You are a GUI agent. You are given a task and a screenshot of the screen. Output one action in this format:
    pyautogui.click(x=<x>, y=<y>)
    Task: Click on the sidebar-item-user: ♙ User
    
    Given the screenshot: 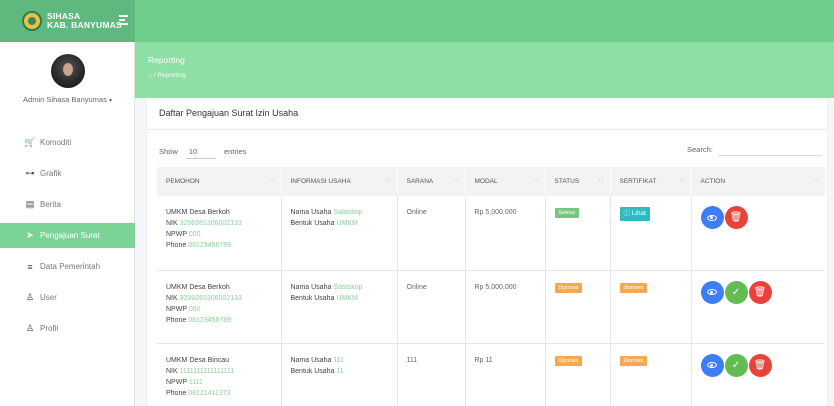 What is the action you would take?
    pyautogui.click(x=67, y=297)
    